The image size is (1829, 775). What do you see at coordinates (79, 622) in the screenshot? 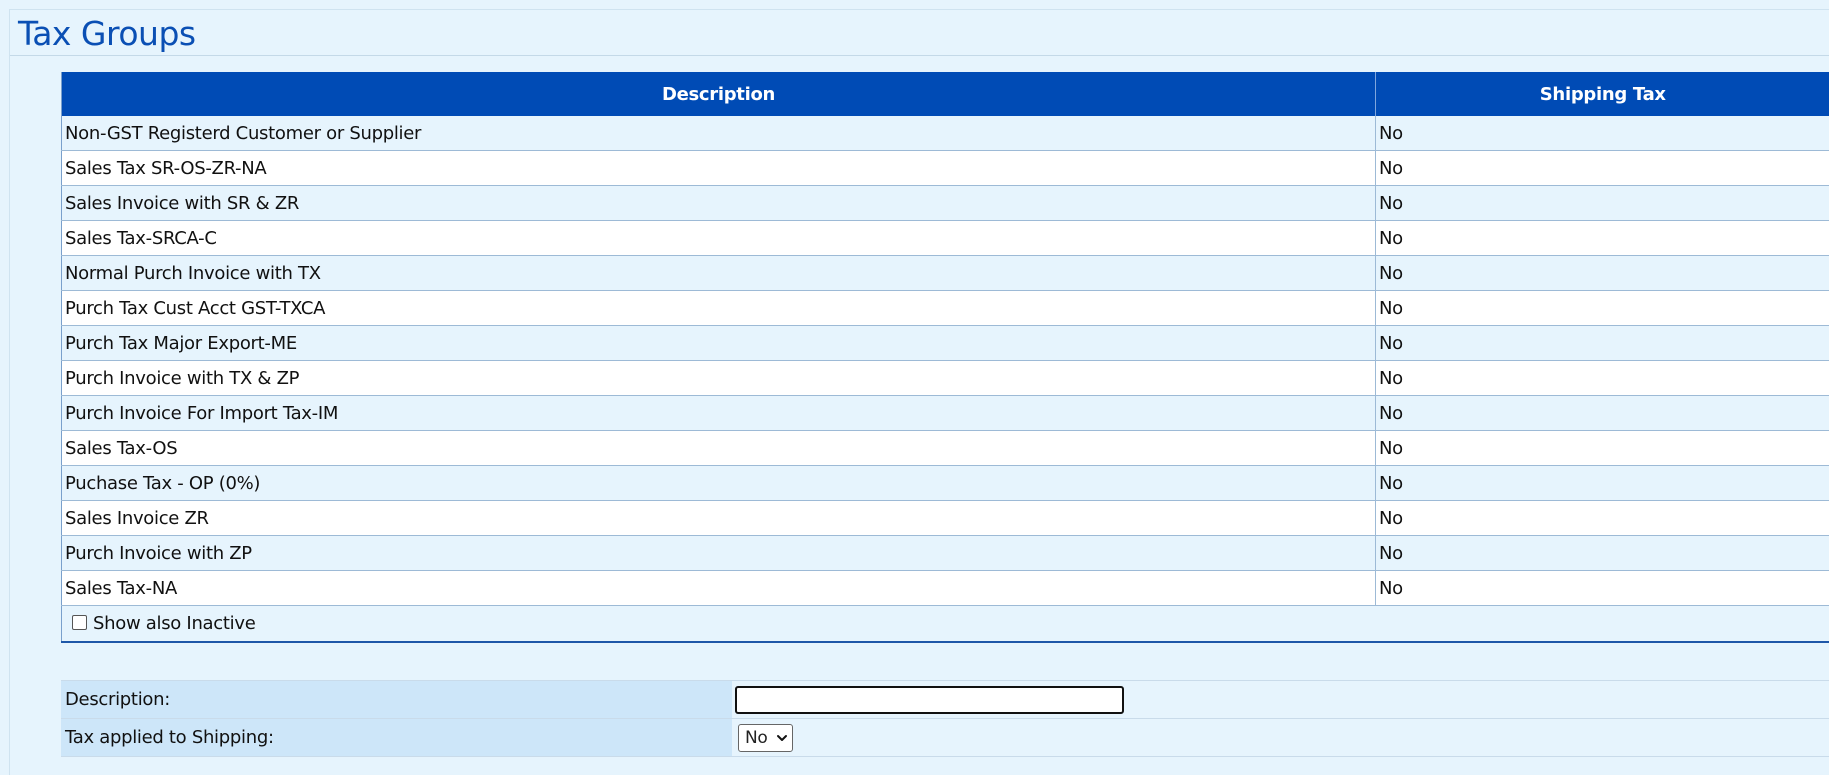
I see `show-inactive-checkbox` at bounding box center [79, 622].